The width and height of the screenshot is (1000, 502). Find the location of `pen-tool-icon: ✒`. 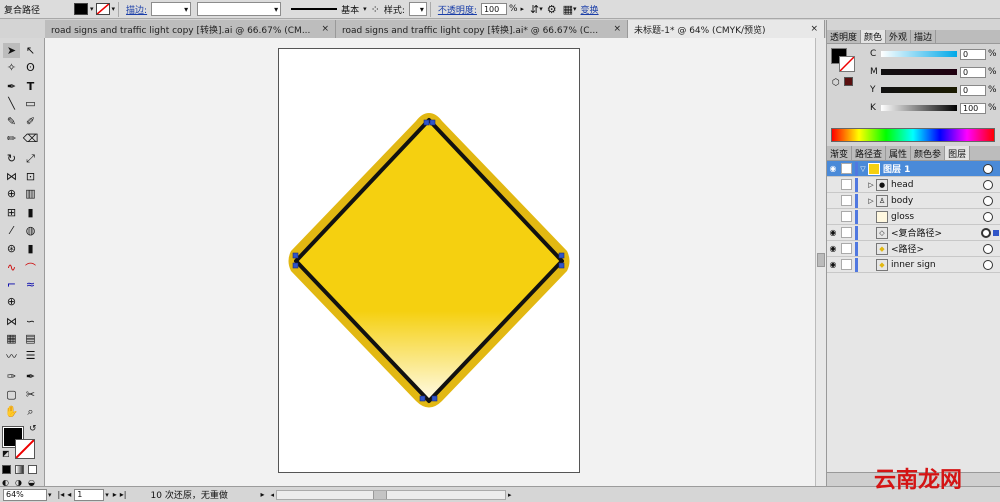

pen-tool-icon: ✒ is located at coordinates (11, 86).